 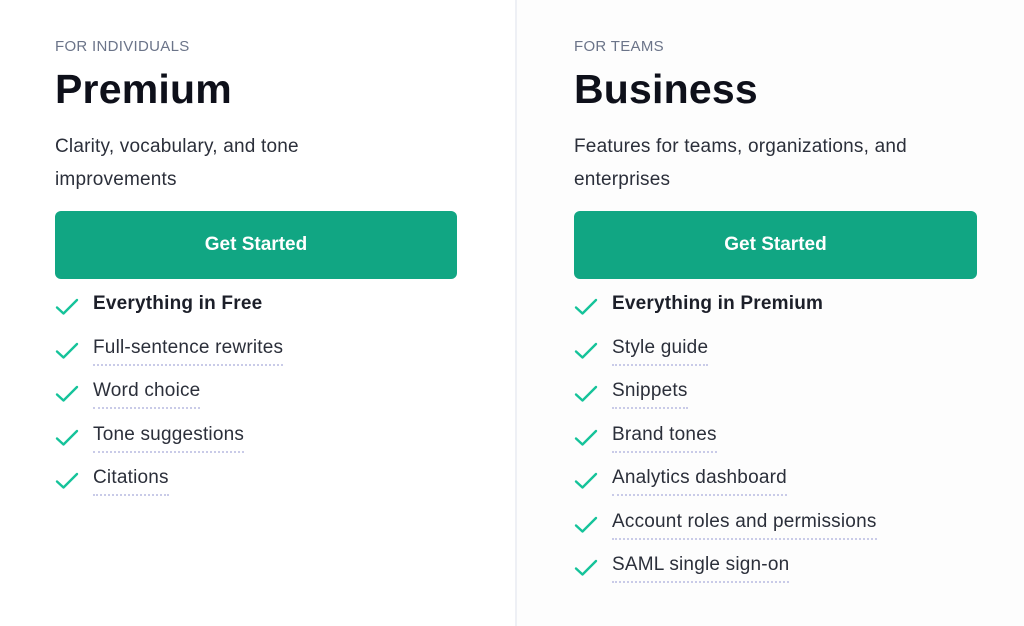 I want to click on feature-item: SAML single sign-on, so click(x=725, y=575).